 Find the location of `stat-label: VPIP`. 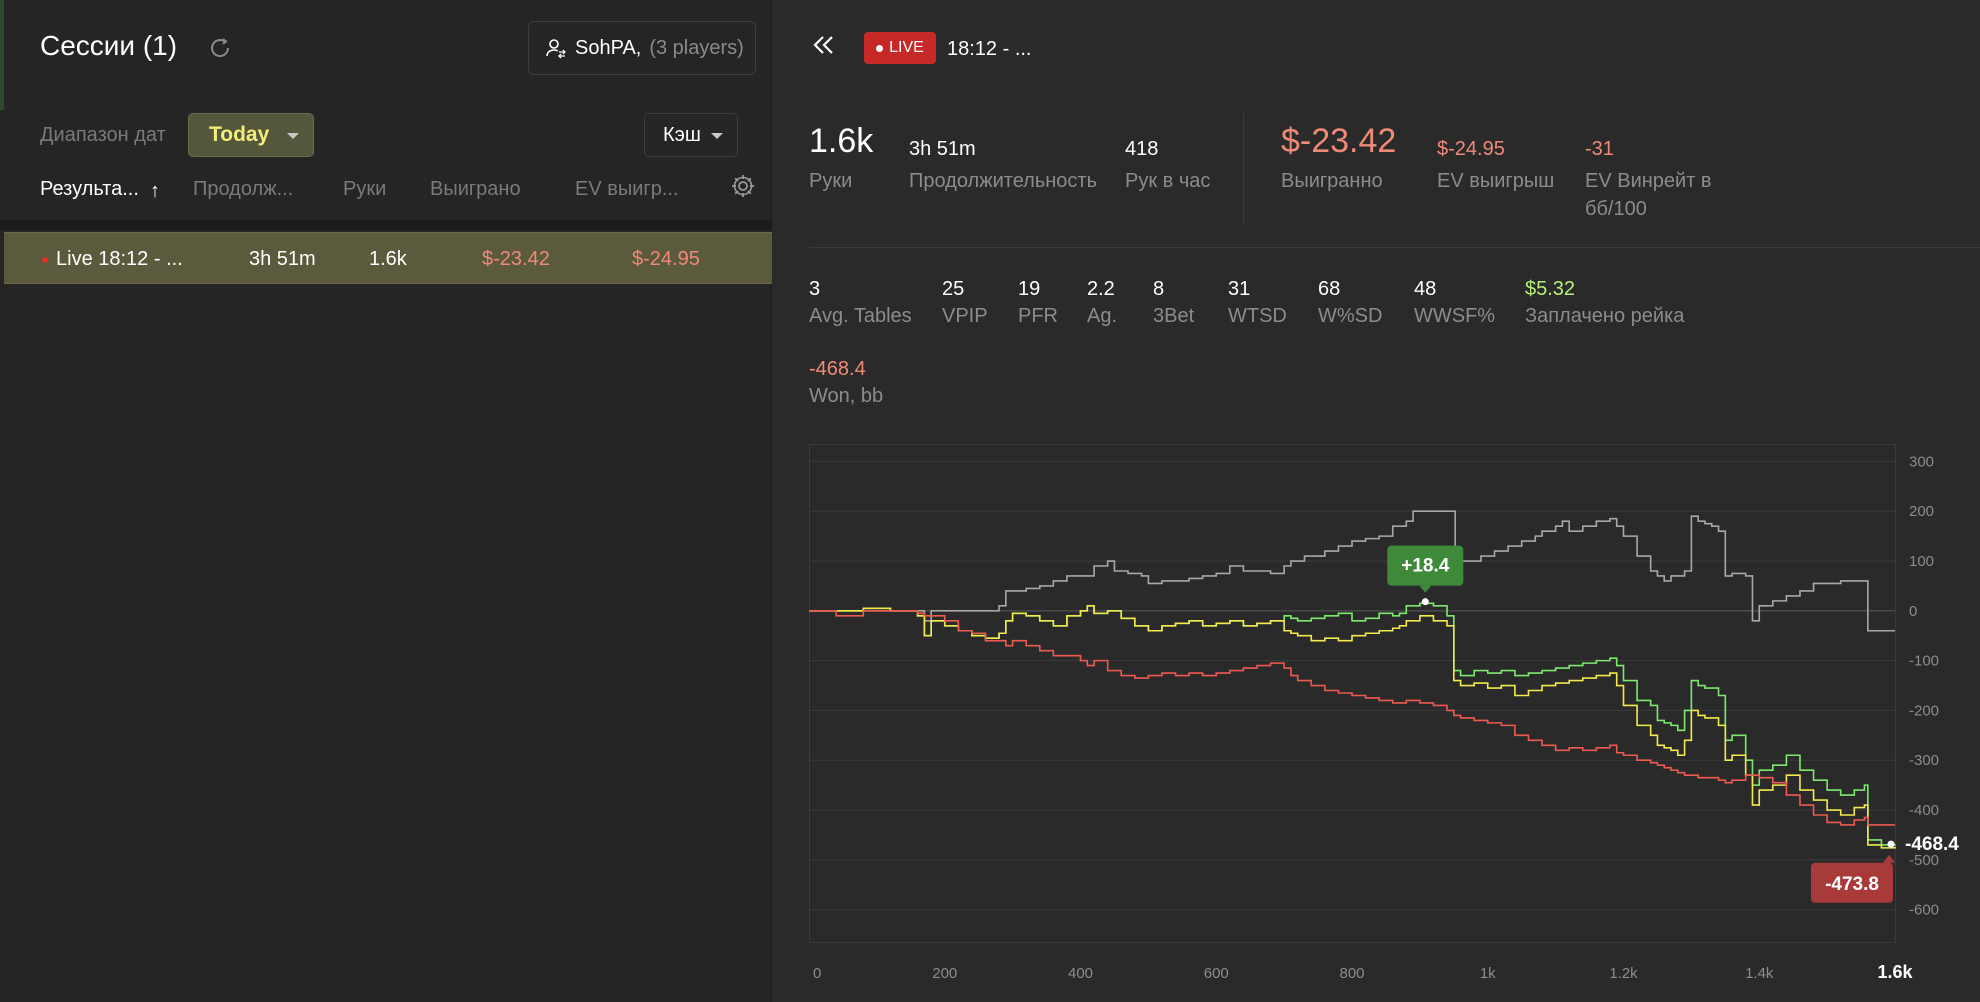

stat-label: VPIP is located at coordinates (965, 316).